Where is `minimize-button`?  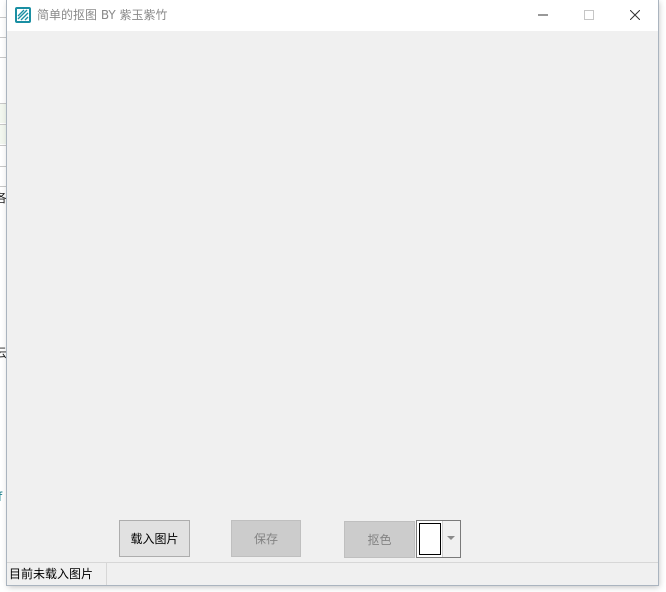 minimize-button is located at coordinates (543, 15).